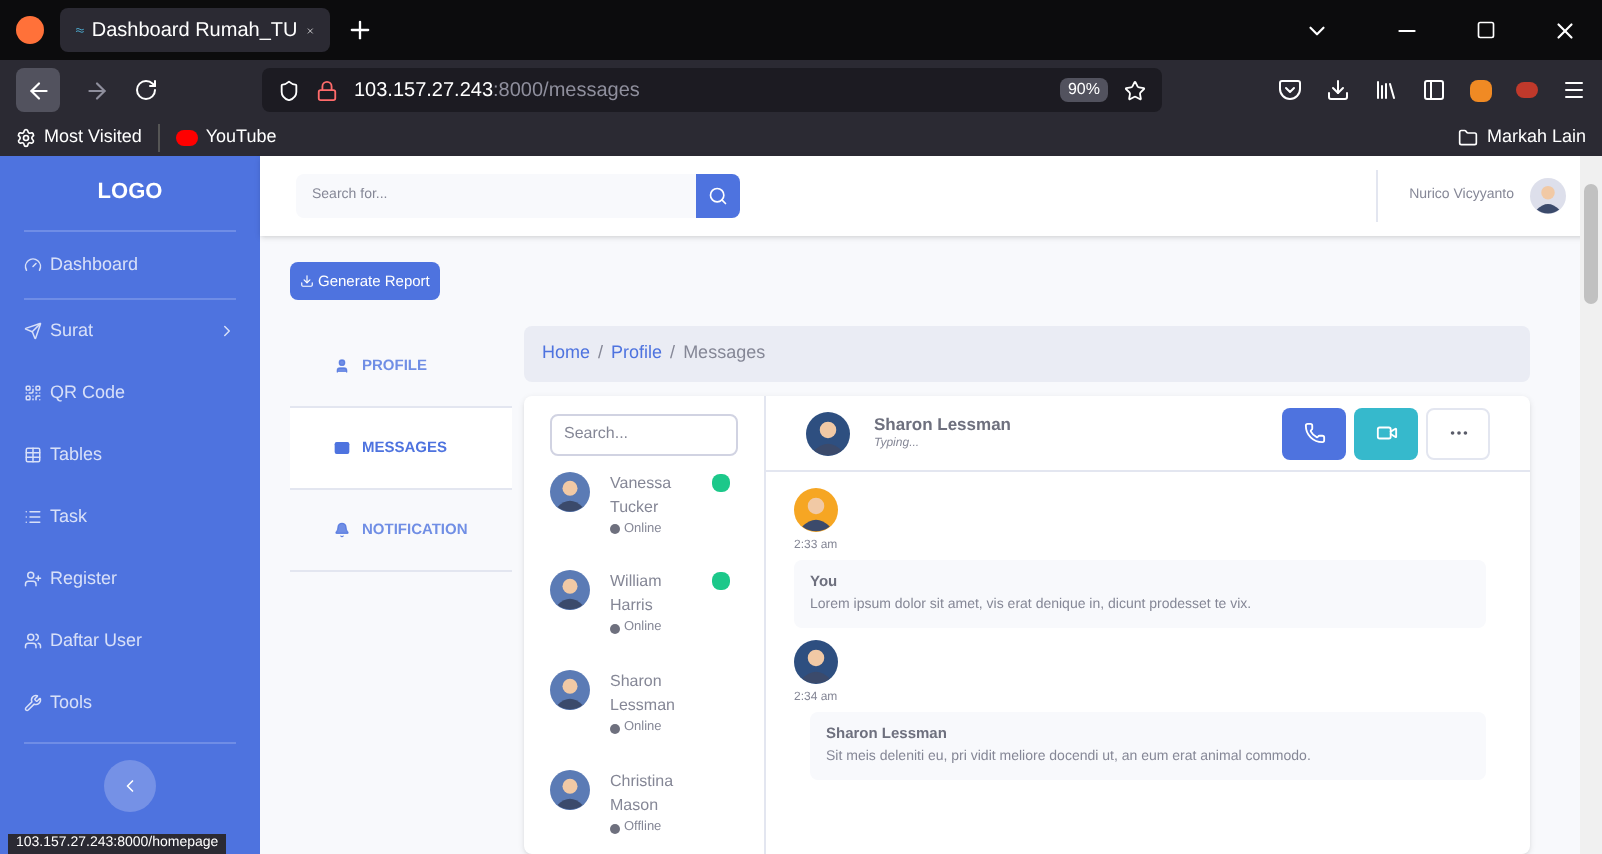 The width and height of the screenshot is (1602, 854). I want to click on contact-name: Sharon Lessman, so click(643, 694).